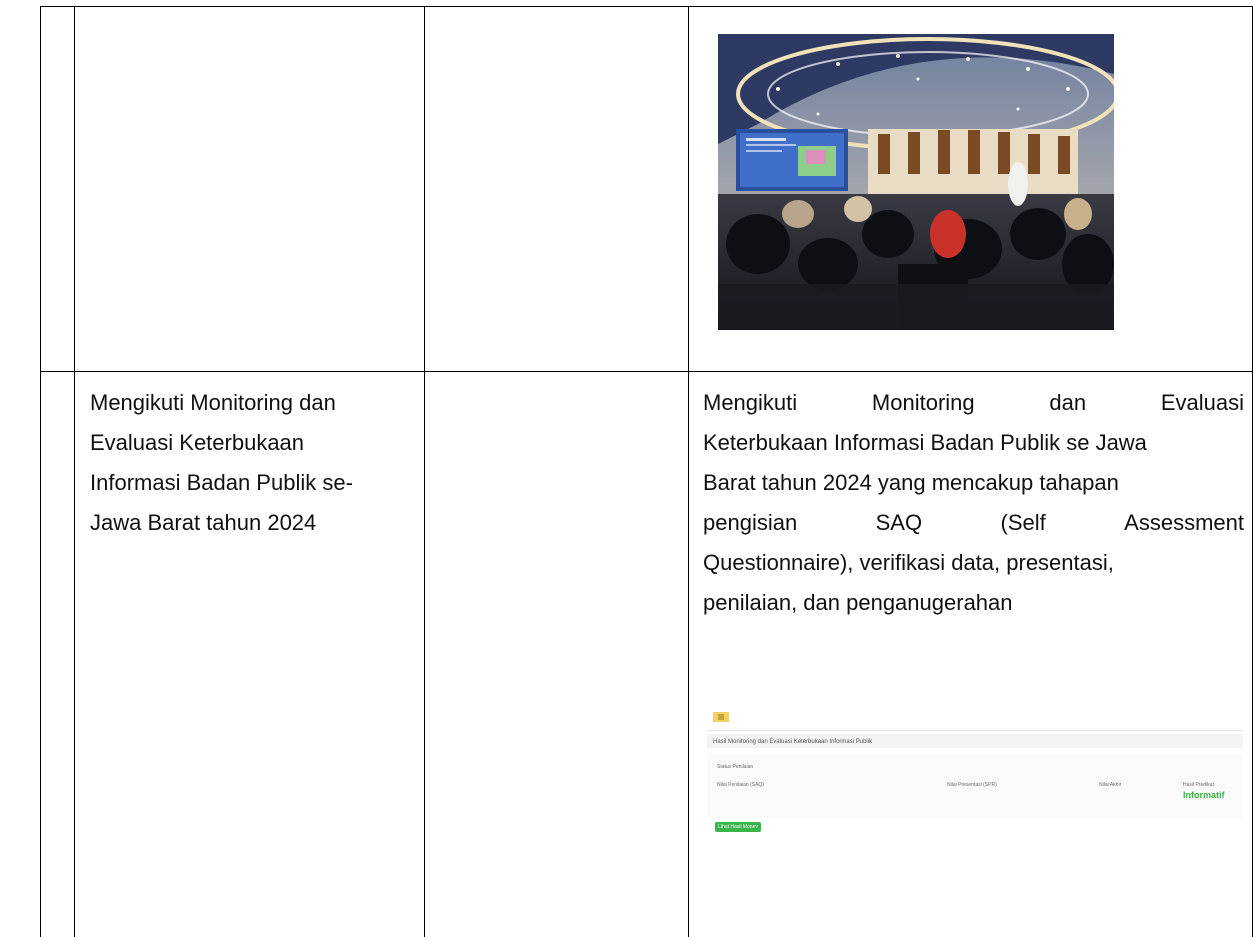  What do you see at coordinates (738, 827) in the screenshot?
I see `view-result-button: Lihat Hasil Monev` at bounding box center [738, 827].